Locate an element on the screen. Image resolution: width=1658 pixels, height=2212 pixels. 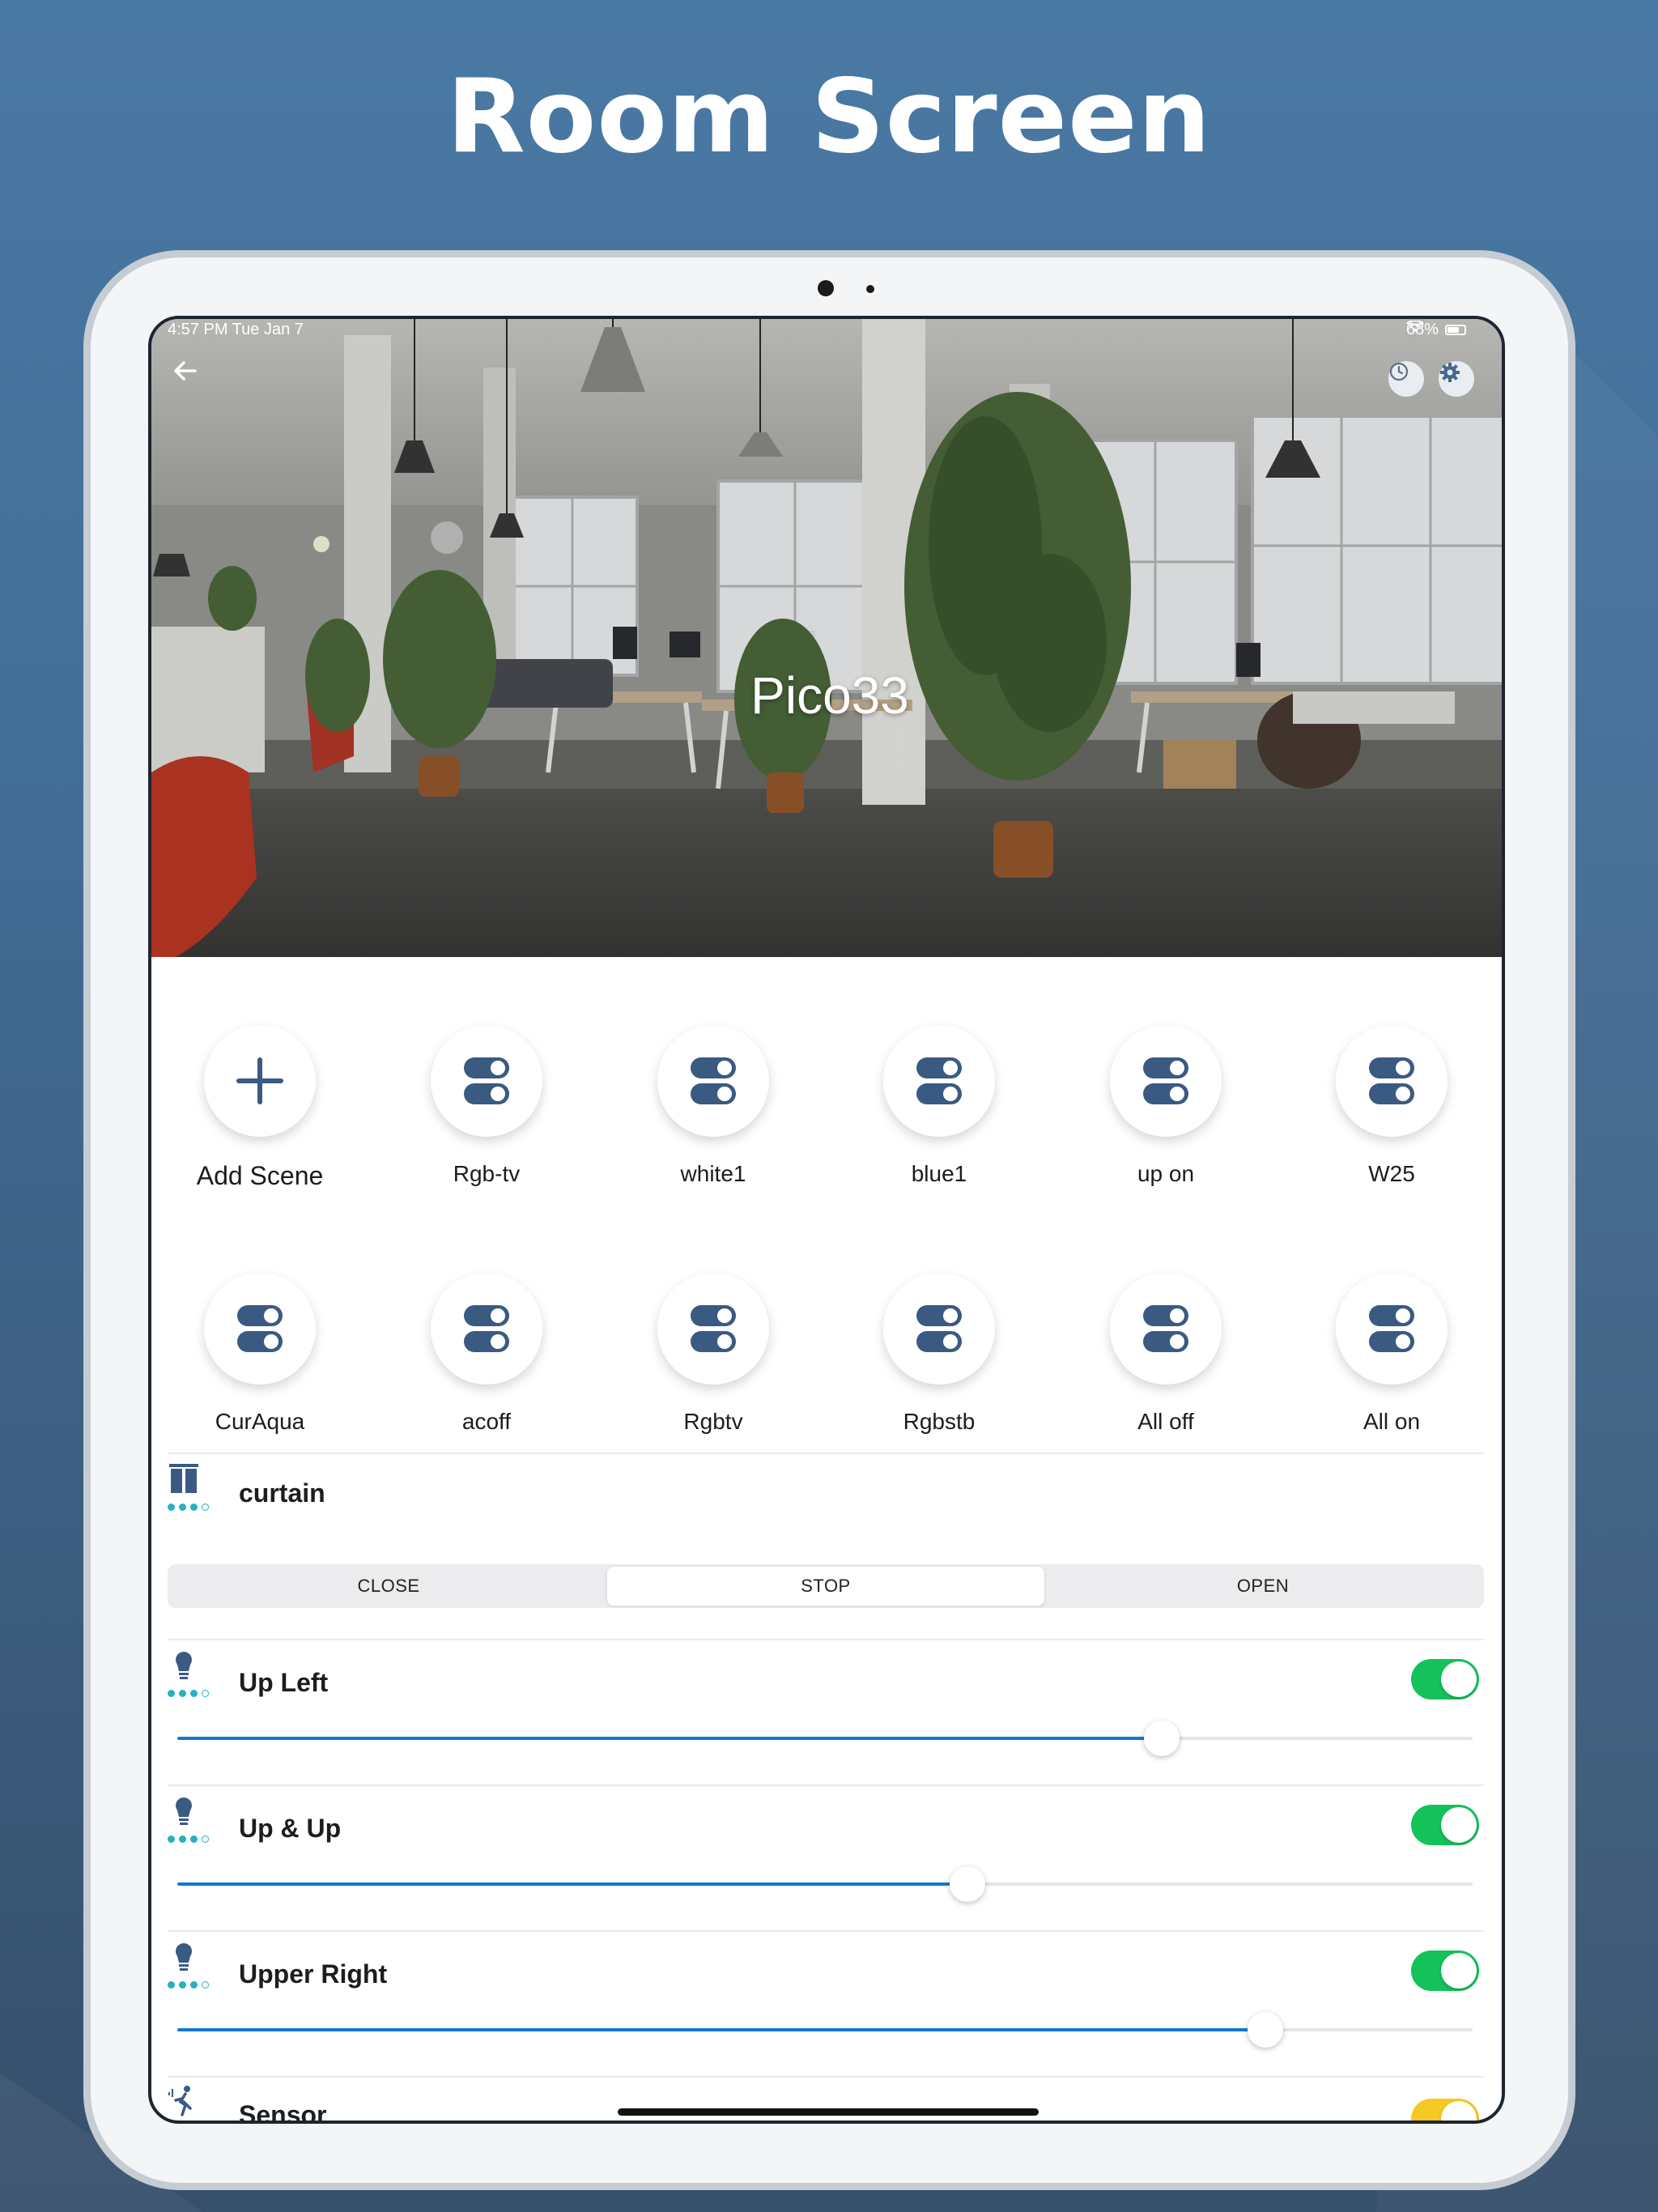
scene-button-rgb-tv: Rgb-tv is located at coordinates (487, 1106).